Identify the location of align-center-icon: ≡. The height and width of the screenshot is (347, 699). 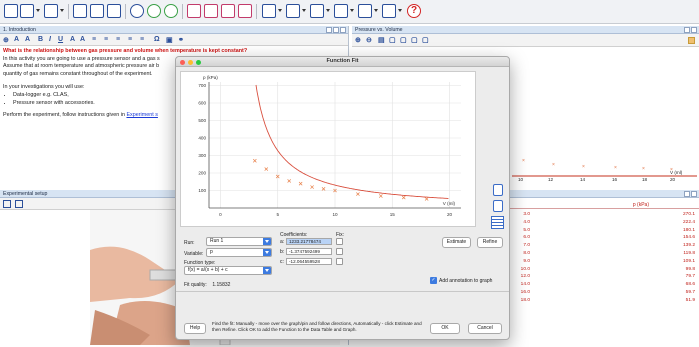
(106, 39).